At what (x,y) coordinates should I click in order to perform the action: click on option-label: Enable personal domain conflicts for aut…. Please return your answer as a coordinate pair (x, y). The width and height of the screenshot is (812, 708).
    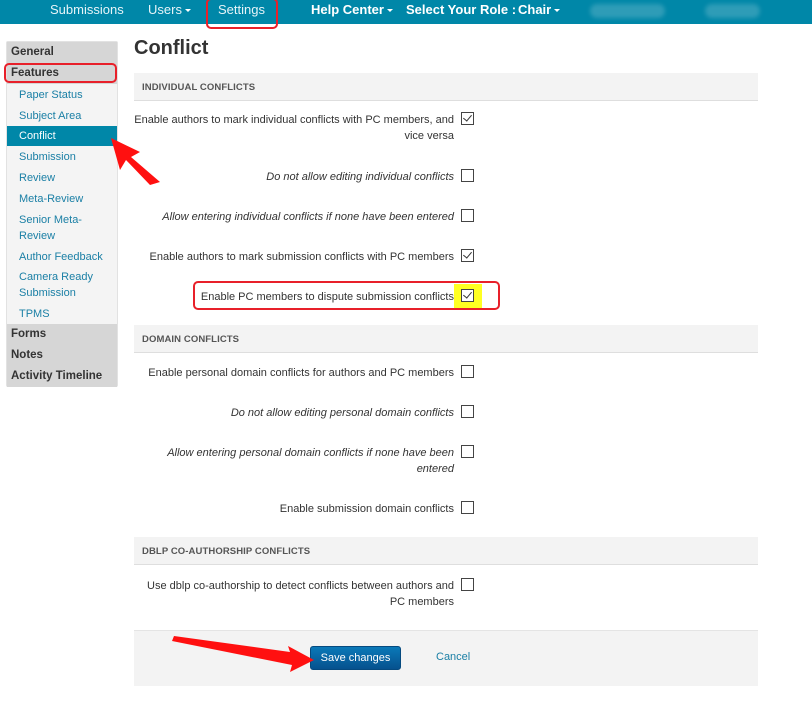
    Looking at the image, I should click on (301, 373).